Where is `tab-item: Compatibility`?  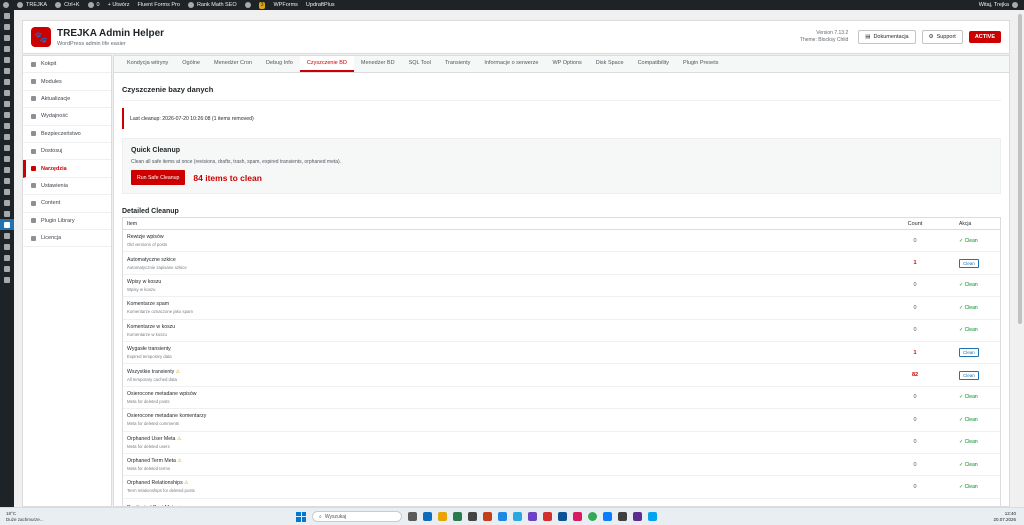 tab-item: Compatibility is located at coordinates (653, 64).